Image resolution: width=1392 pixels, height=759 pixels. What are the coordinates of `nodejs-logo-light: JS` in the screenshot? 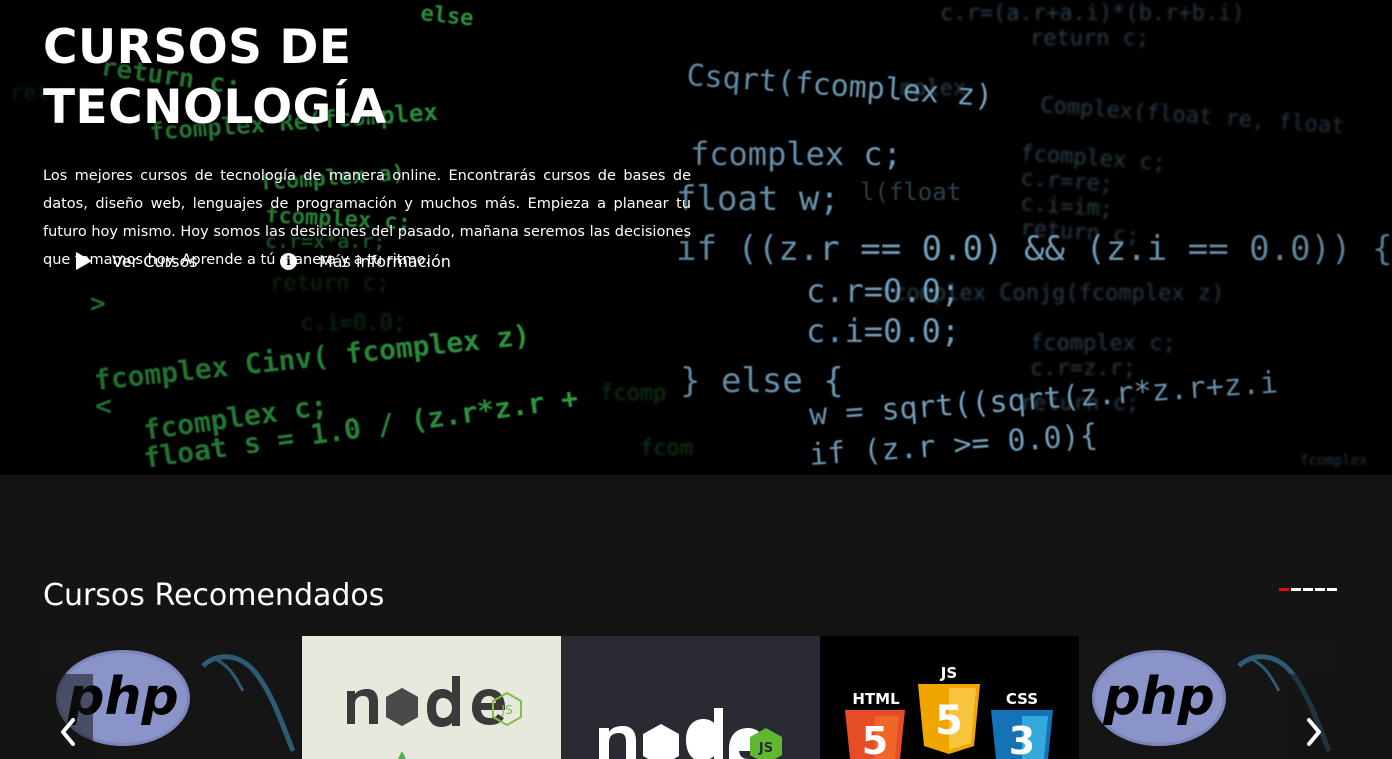 It's located at (431, 697).